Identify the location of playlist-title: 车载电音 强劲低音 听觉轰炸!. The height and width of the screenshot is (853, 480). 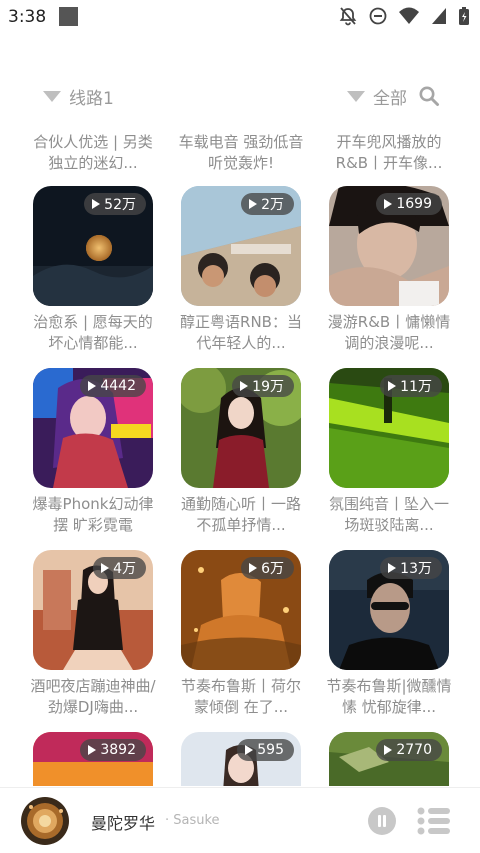
(241, 153).